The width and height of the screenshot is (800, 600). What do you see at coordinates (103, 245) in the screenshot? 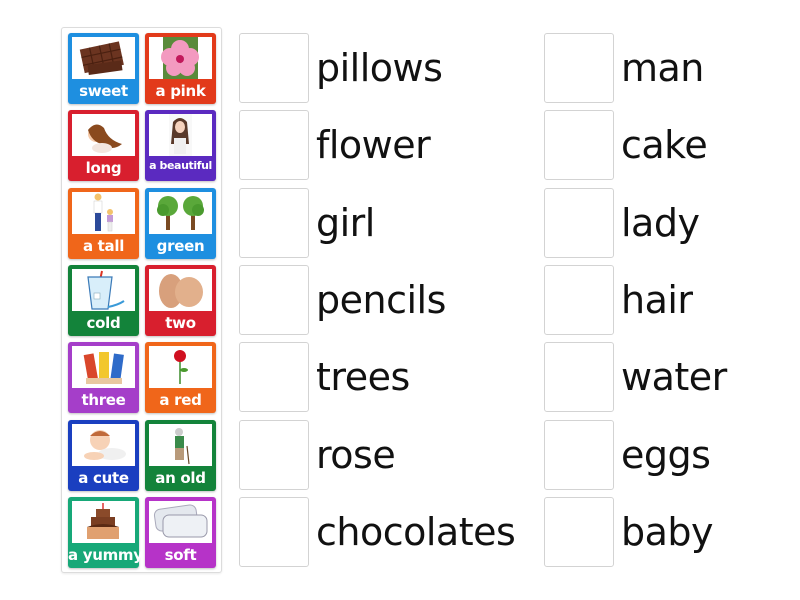
I see `tile-label: a tall` at bounding box center [103, 245].